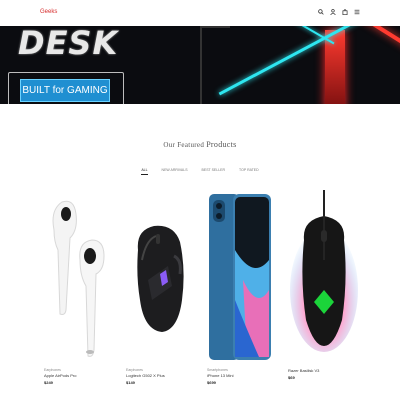 This screenshot has height=400, width=400. Describe the element at coordinates (357, 12) in the screenshot. I see `menu-icon` at that location.